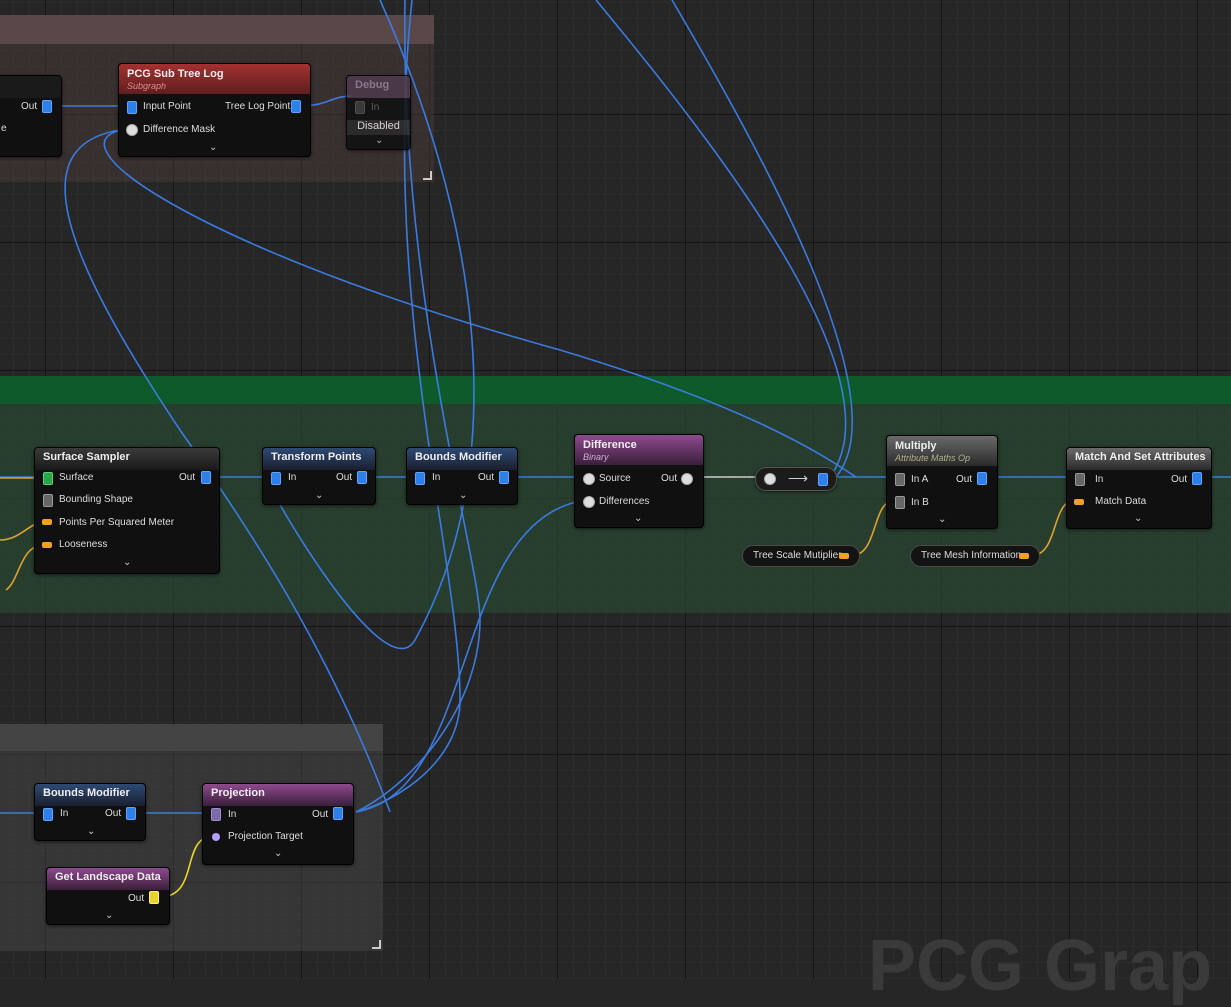 The height and width of the screenshot is (1007, 1231). What do you see at coordinates (1140, 457) in the screenshot?
I see `node-title: Match And Set Attributes` at bounding box center [1140, 457].